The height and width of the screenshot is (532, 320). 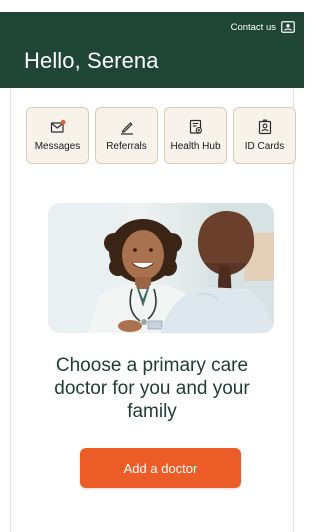 What do you see at coordinates (264, 135) in the screenshot?
I see `quick-action-id-cards: ID Cards` at bounding box center [264, 135].